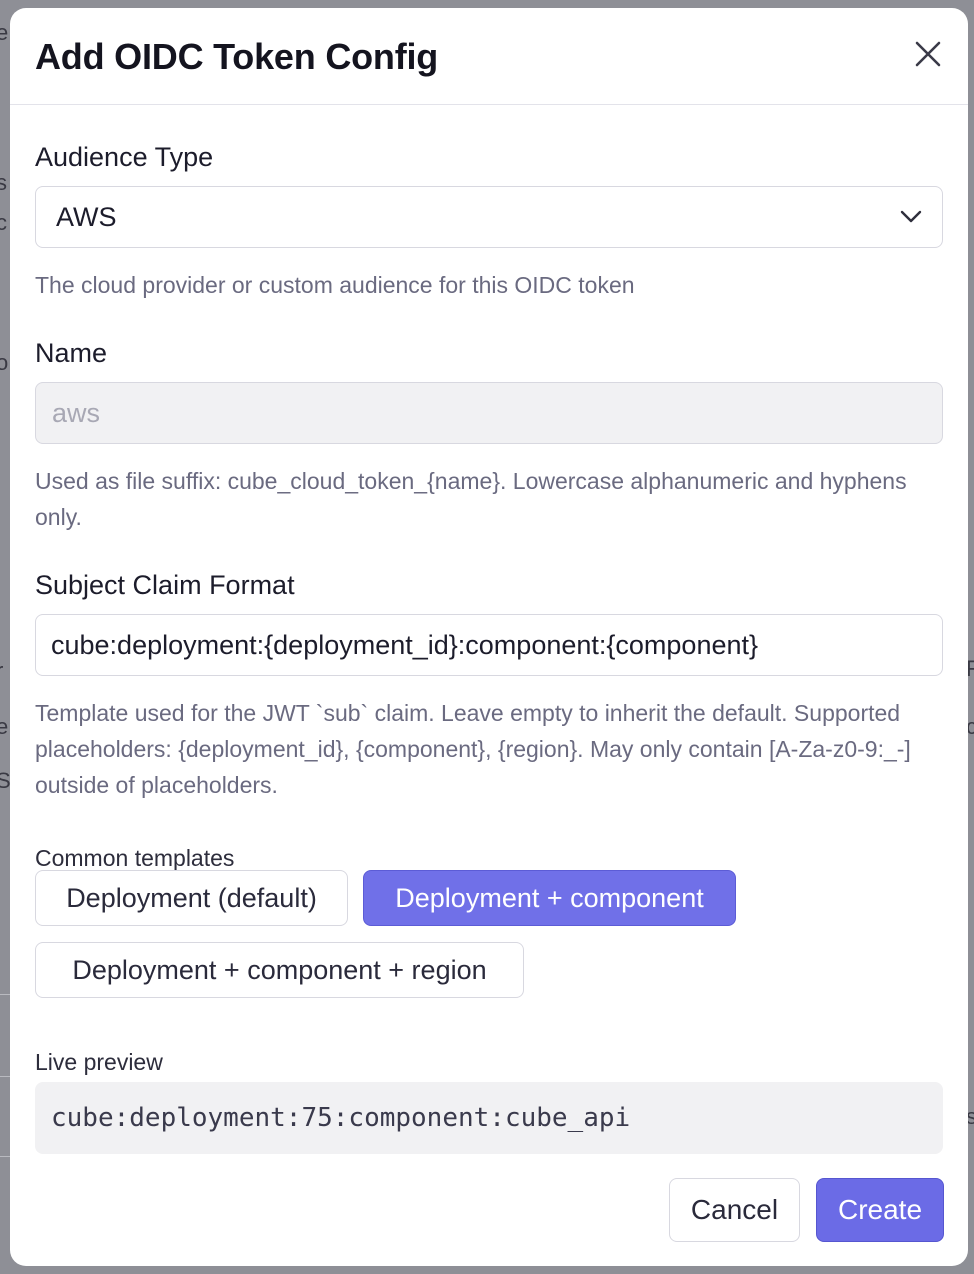 Image resolution: width=974 pixels, height=1274 pixels. I want to click on audience-type-label: Audience Type, so click(124, 157).